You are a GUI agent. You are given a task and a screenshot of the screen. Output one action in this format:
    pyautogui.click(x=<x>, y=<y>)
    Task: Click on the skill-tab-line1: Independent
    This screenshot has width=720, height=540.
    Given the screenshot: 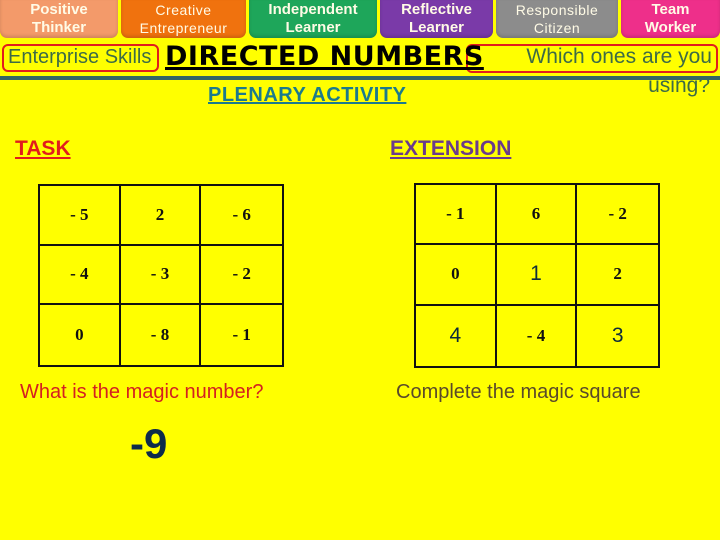 What is the action you would take?
    pyautogui.click(x=313, y=9)
    